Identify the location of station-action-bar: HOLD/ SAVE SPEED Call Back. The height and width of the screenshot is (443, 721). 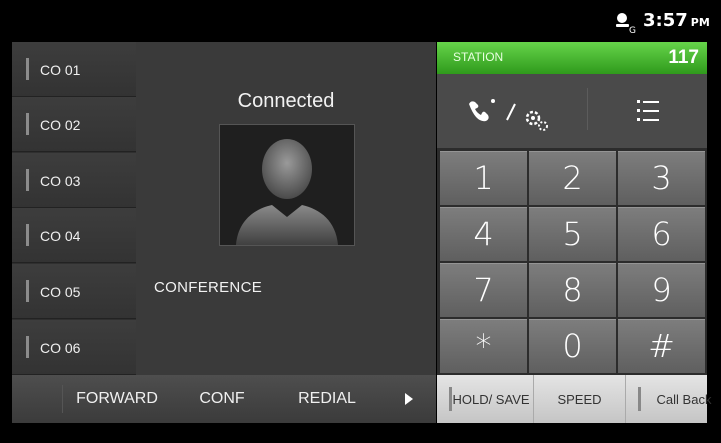
(574, 399).